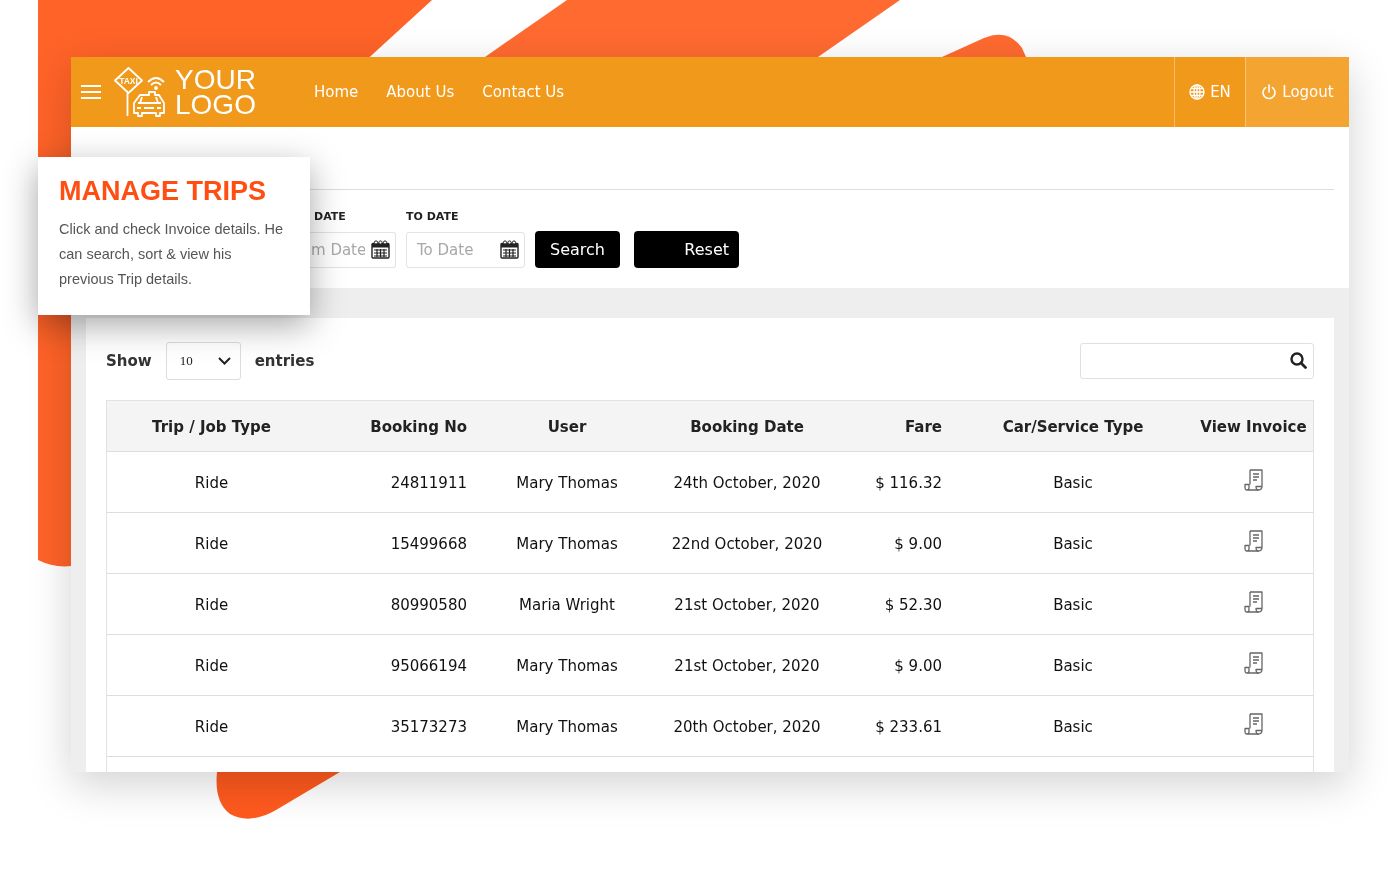  What do you see at coordinates (908, 726) in the screenshot?
I see `fare-amount: $ 233.61` at bounding box center [908, 726].